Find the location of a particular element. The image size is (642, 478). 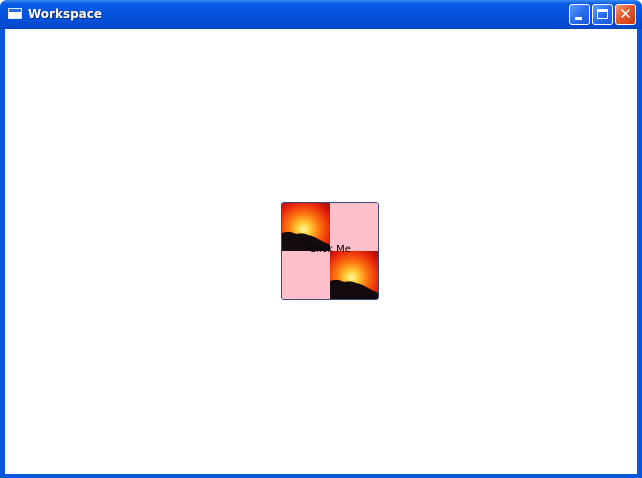

title-bar: Workspace ✕ is located at coordinates (321, 14).